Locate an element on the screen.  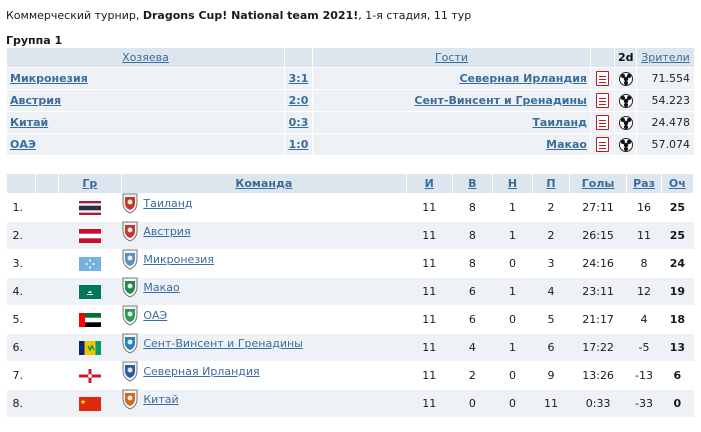
draws-column-header: Н is located at coordinates (512, 183).